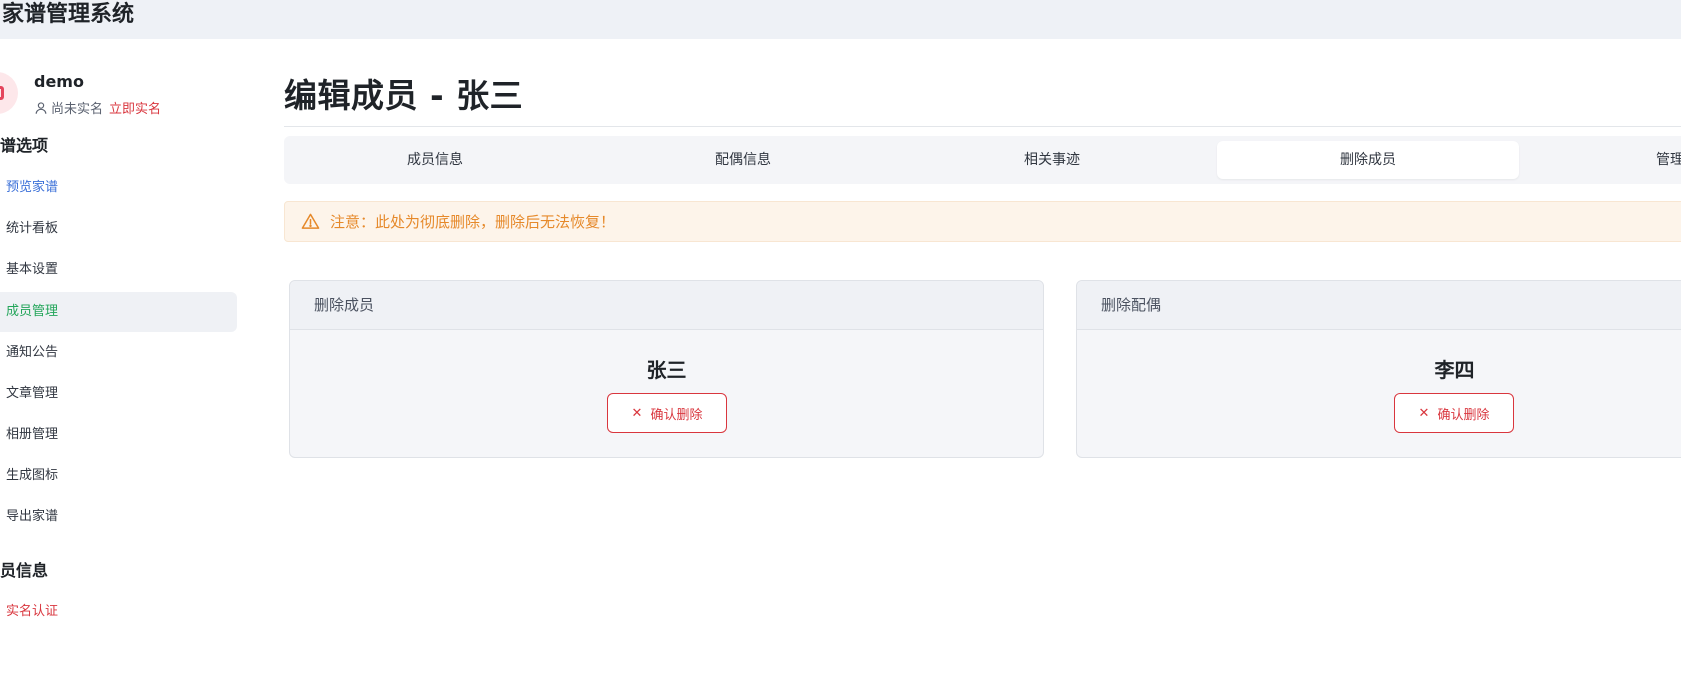 Image resolution: width=1681 pixels, height=696 pixels. I want to click on sidebar-item-preview: 预览家谱, so click(118, 188).